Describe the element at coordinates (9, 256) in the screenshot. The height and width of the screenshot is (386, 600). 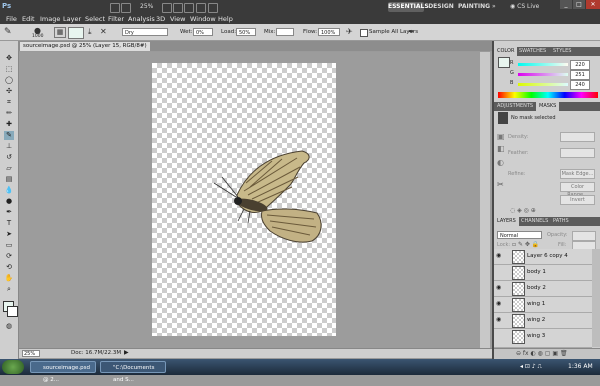
I see `3d-rotate-tool-icon: ⟳` at that location.